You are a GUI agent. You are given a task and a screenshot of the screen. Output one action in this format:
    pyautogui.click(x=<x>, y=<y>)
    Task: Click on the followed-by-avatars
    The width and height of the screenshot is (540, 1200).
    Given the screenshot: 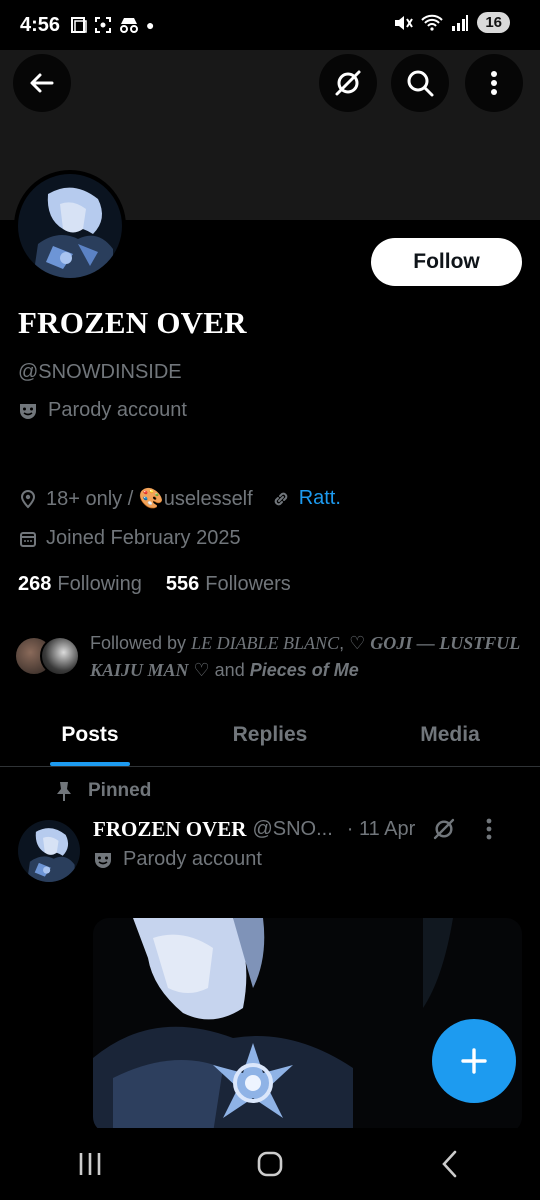 What is the action you would take?
    pyautogui.click(x=52, y=653)
    